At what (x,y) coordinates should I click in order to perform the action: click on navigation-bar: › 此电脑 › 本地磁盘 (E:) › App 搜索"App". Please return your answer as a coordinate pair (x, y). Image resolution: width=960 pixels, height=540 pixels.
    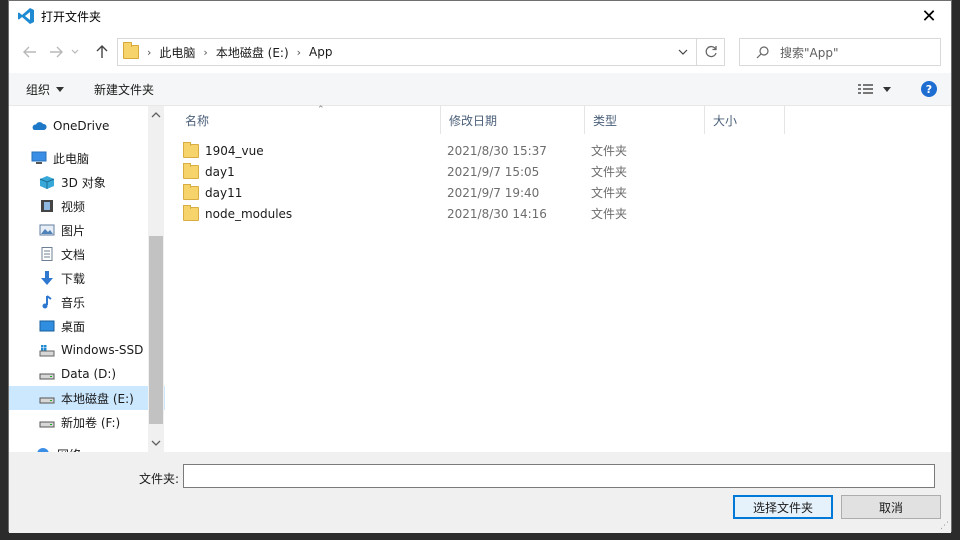
    Looking at the image, I should click on (480, 52).